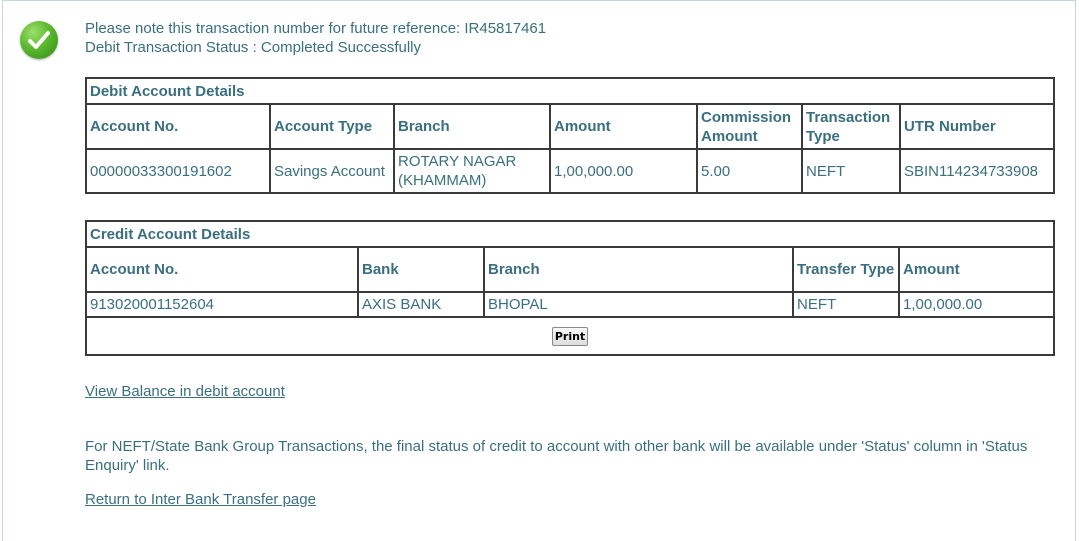 Image resolution: width=1079 pixels, height=541 pixels. I want to click on column-header: Transaction Type, so click(851, 126).